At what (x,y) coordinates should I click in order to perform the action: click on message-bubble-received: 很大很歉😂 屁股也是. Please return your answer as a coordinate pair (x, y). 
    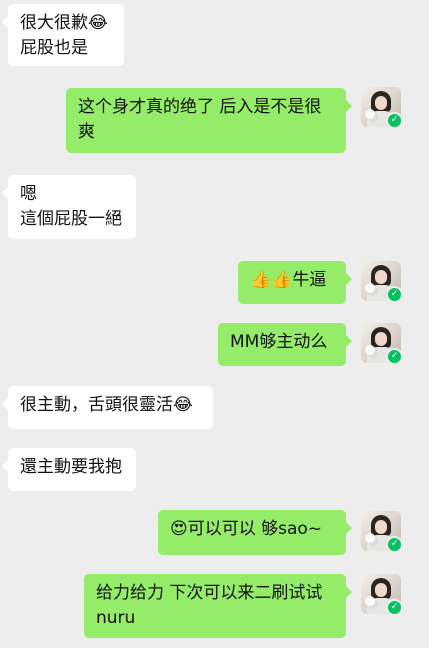
    Looking at the image, I should click on (63, 35).